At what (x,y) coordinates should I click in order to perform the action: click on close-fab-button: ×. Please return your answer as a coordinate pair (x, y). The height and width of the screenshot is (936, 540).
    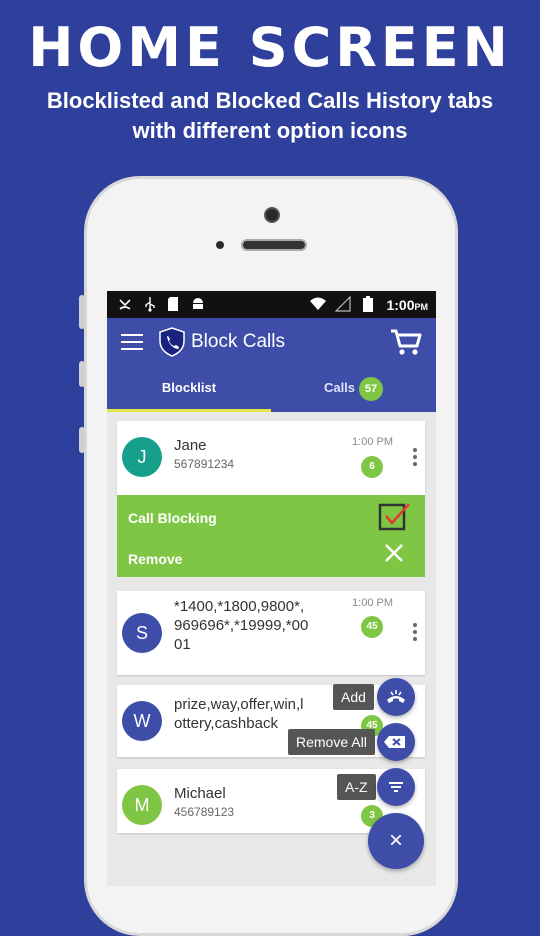
    Looking at the image, I should click on (396, 841).